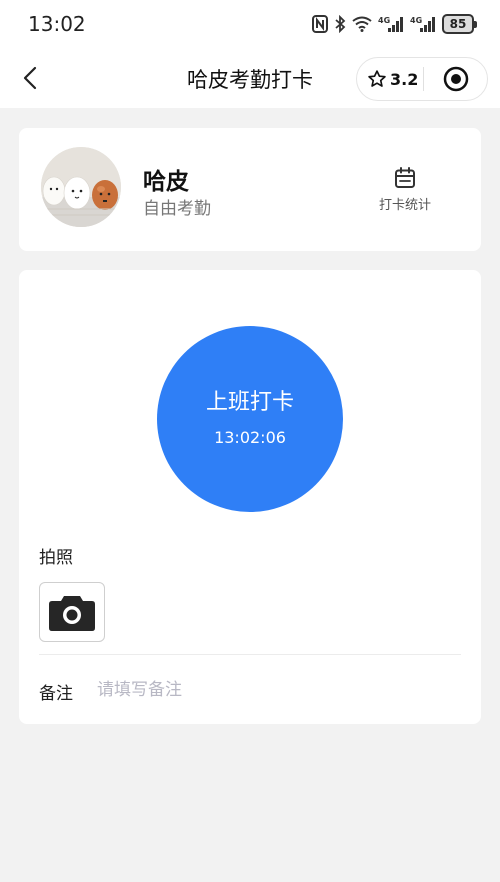  I want to click on attendance-type: 自由考勤, so click(177, 209).